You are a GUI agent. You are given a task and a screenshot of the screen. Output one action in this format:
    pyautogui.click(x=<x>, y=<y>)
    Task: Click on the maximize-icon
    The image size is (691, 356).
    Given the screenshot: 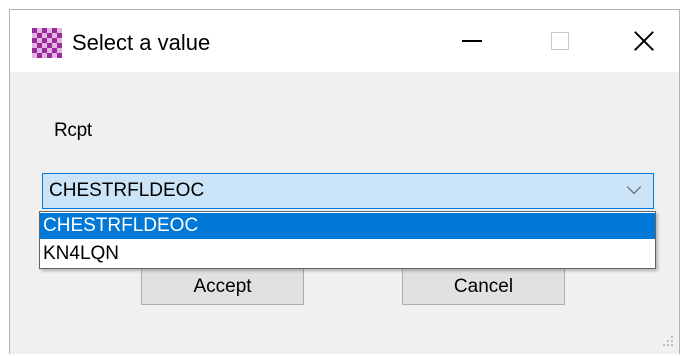 What is the action you would take?
    pyautogui.click(x=560, y=41)
    